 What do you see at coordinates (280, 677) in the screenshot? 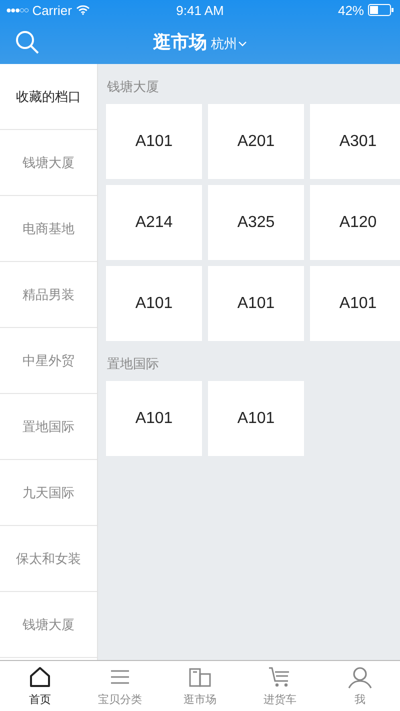
I see `cart-icon` at bounding box center [280, 677].